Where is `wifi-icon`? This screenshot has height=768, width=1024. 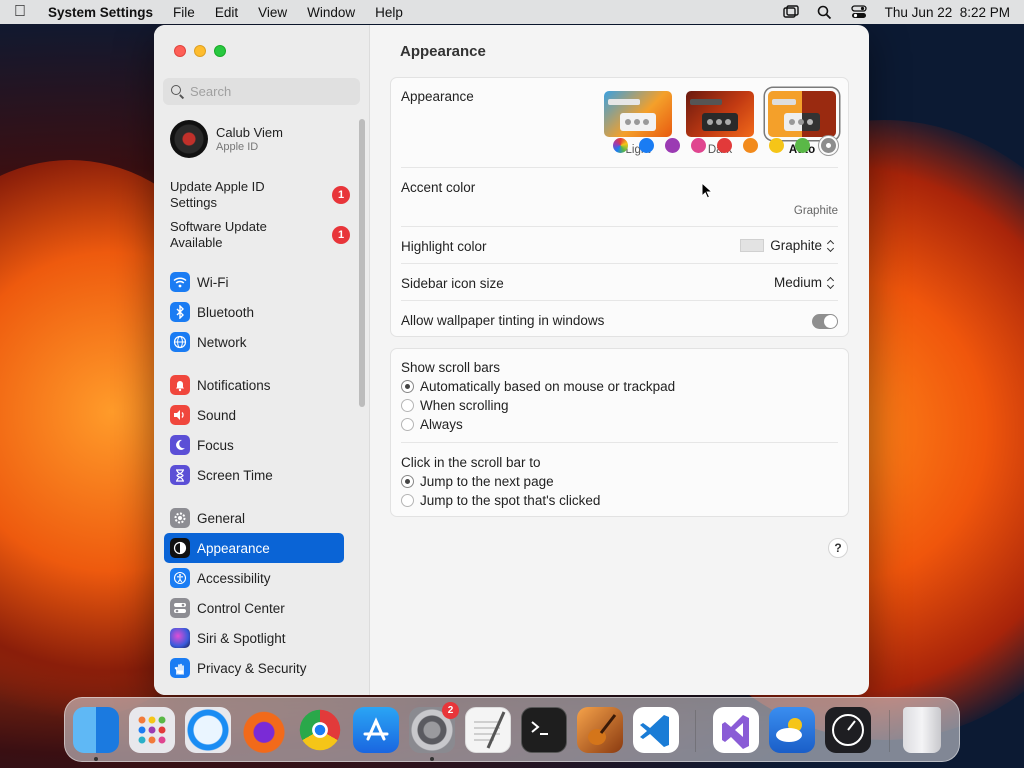 wifi-icon is located at coordinates (180, 282).